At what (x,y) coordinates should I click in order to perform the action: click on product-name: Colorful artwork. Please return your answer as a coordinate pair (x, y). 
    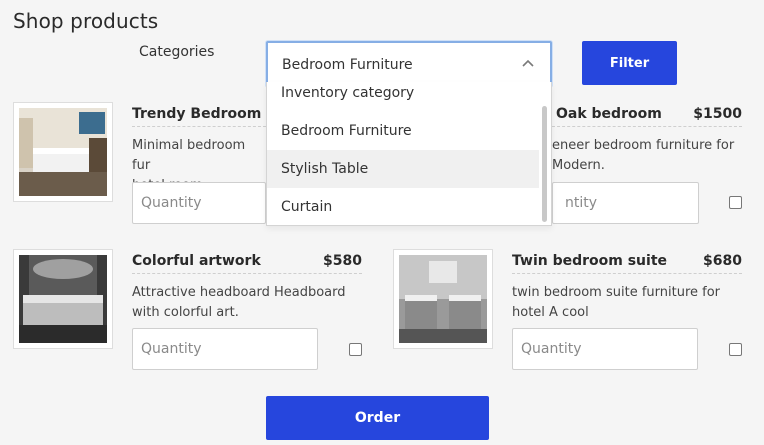
    Looking at the image, I should click on (196, 261).